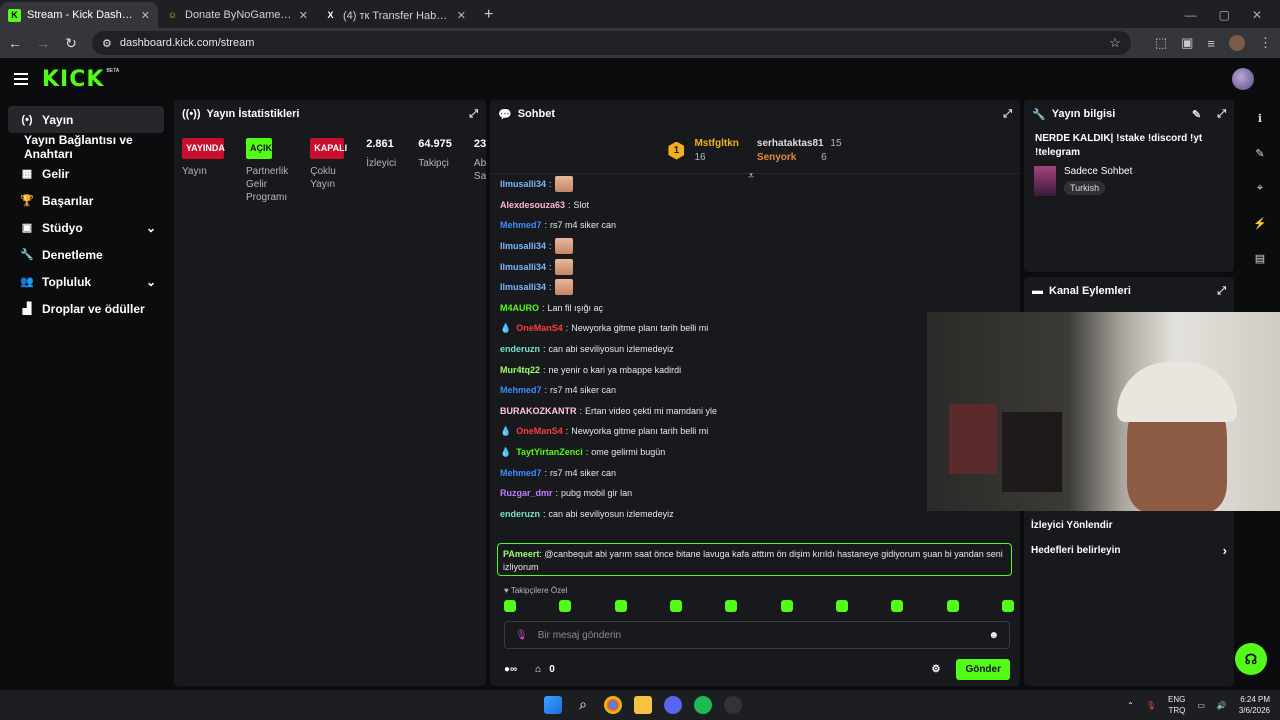 The height and width of the screenshot is (720, 1280). I want to click on sidebar-item-droplar: ▟ Droplar ve ödüller, so click(86, 308).